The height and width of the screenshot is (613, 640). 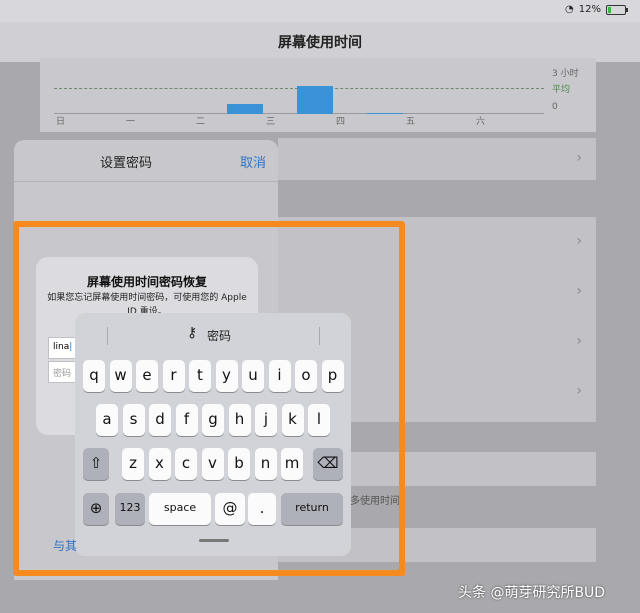 I want to click on usage-chart: 3 小时 平均 0 日 一 二 三 四 五 六, so click(x=318, y=95).